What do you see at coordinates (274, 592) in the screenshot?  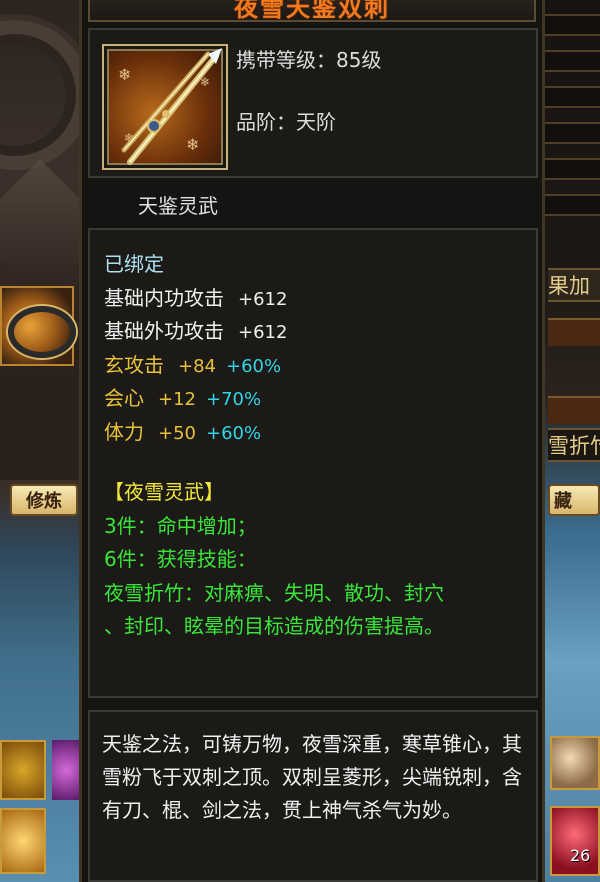 I see `set-skill-description-line-1: 夜雪折竹：对麻痹、失明、散功、封穴` at bounding box center [274, 592].